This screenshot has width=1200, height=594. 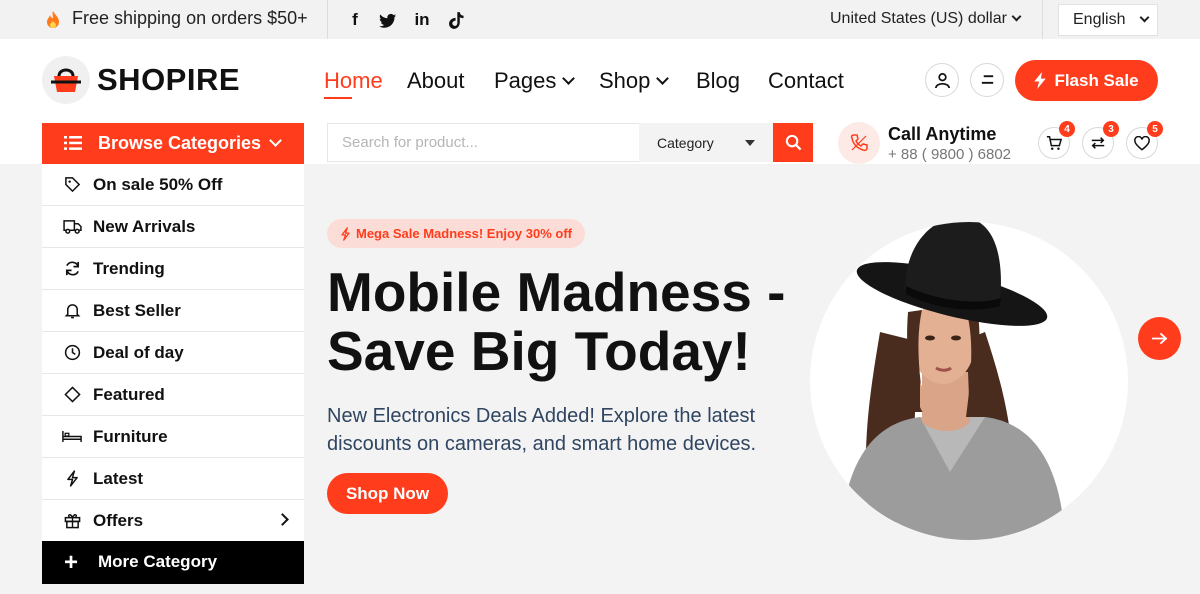 I want to click on phone-icon, so click(x=859, y=143).